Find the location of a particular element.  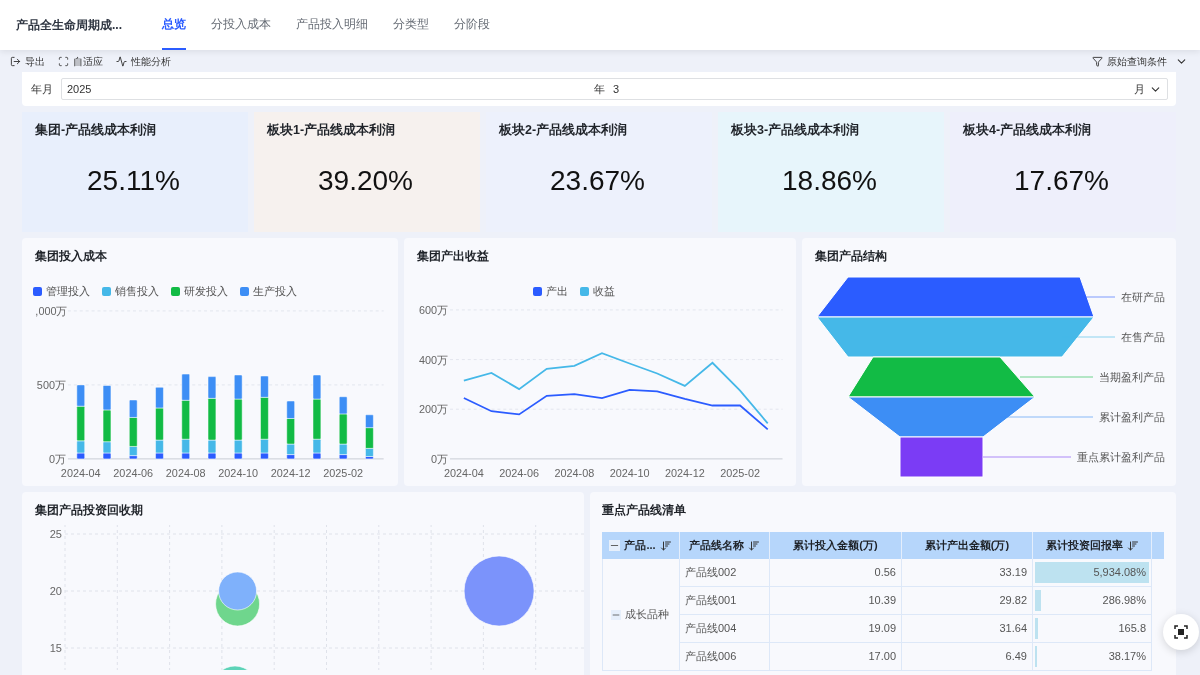

axis-label: 15 is located at coordinates (55, 648).